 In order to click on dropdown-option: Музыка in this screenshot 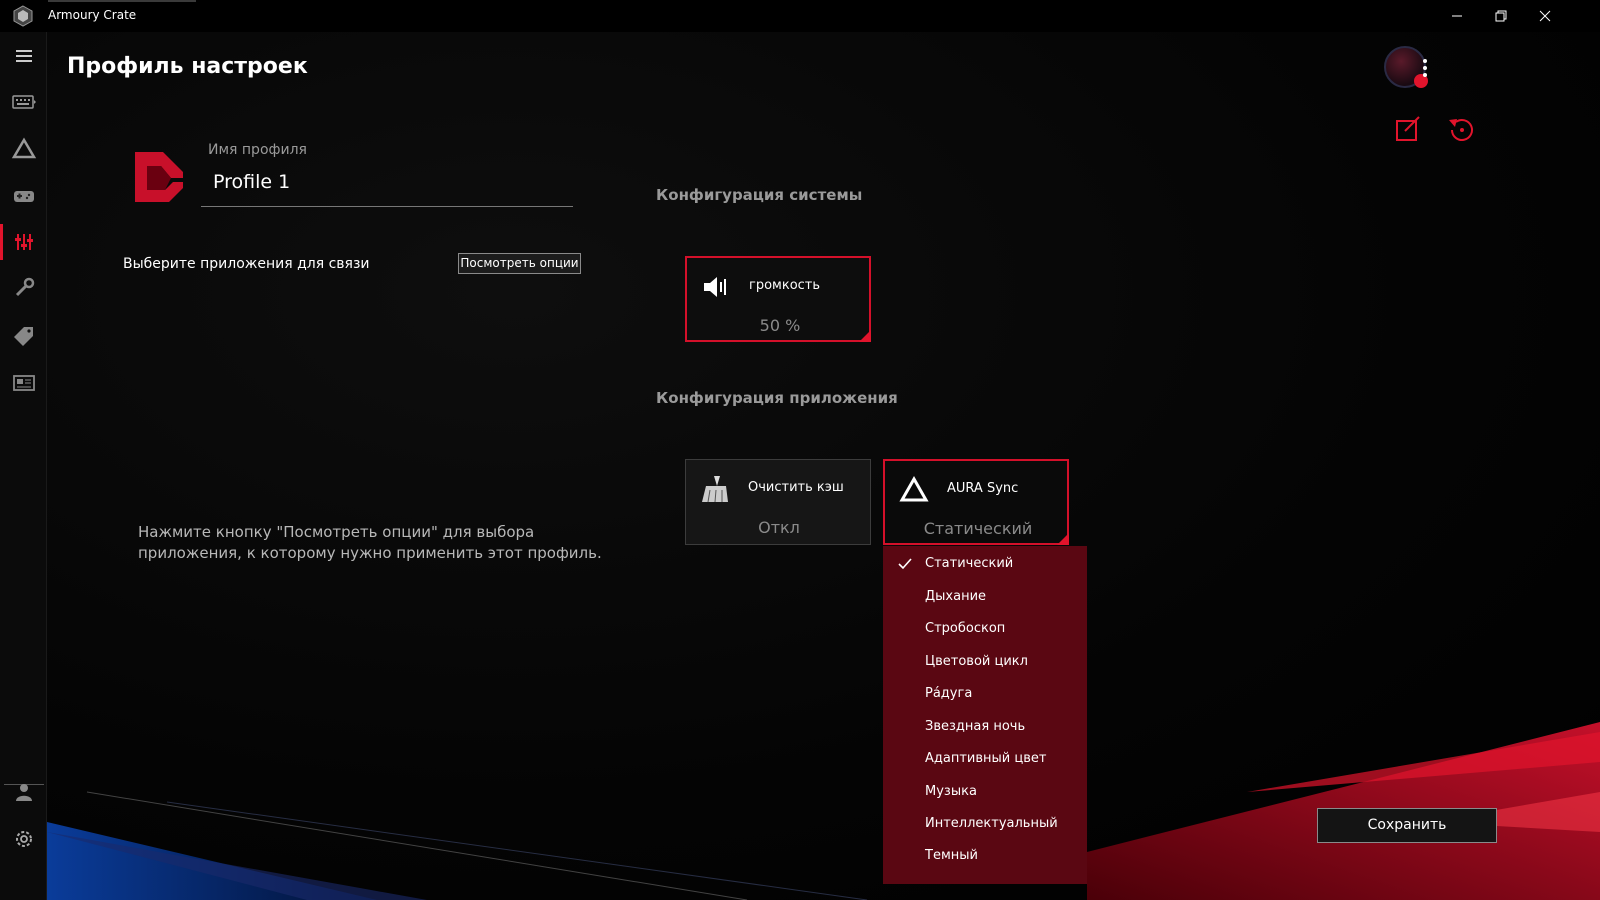, I will do `click(985, 792)`.